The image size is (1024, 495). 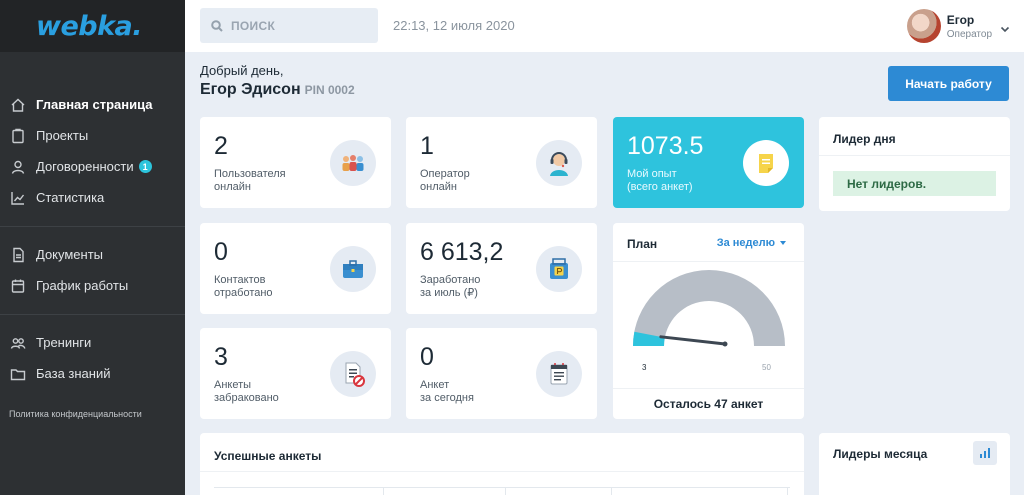 I want to click on gauge-track, so click(x=709, y=308).